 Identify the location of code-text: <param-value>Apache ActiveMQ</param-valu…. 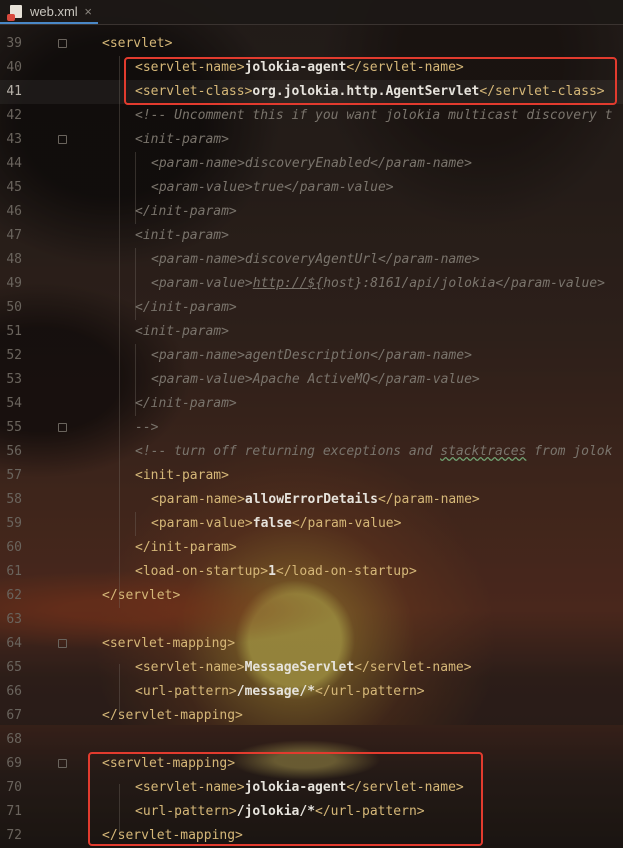
(315, 380).